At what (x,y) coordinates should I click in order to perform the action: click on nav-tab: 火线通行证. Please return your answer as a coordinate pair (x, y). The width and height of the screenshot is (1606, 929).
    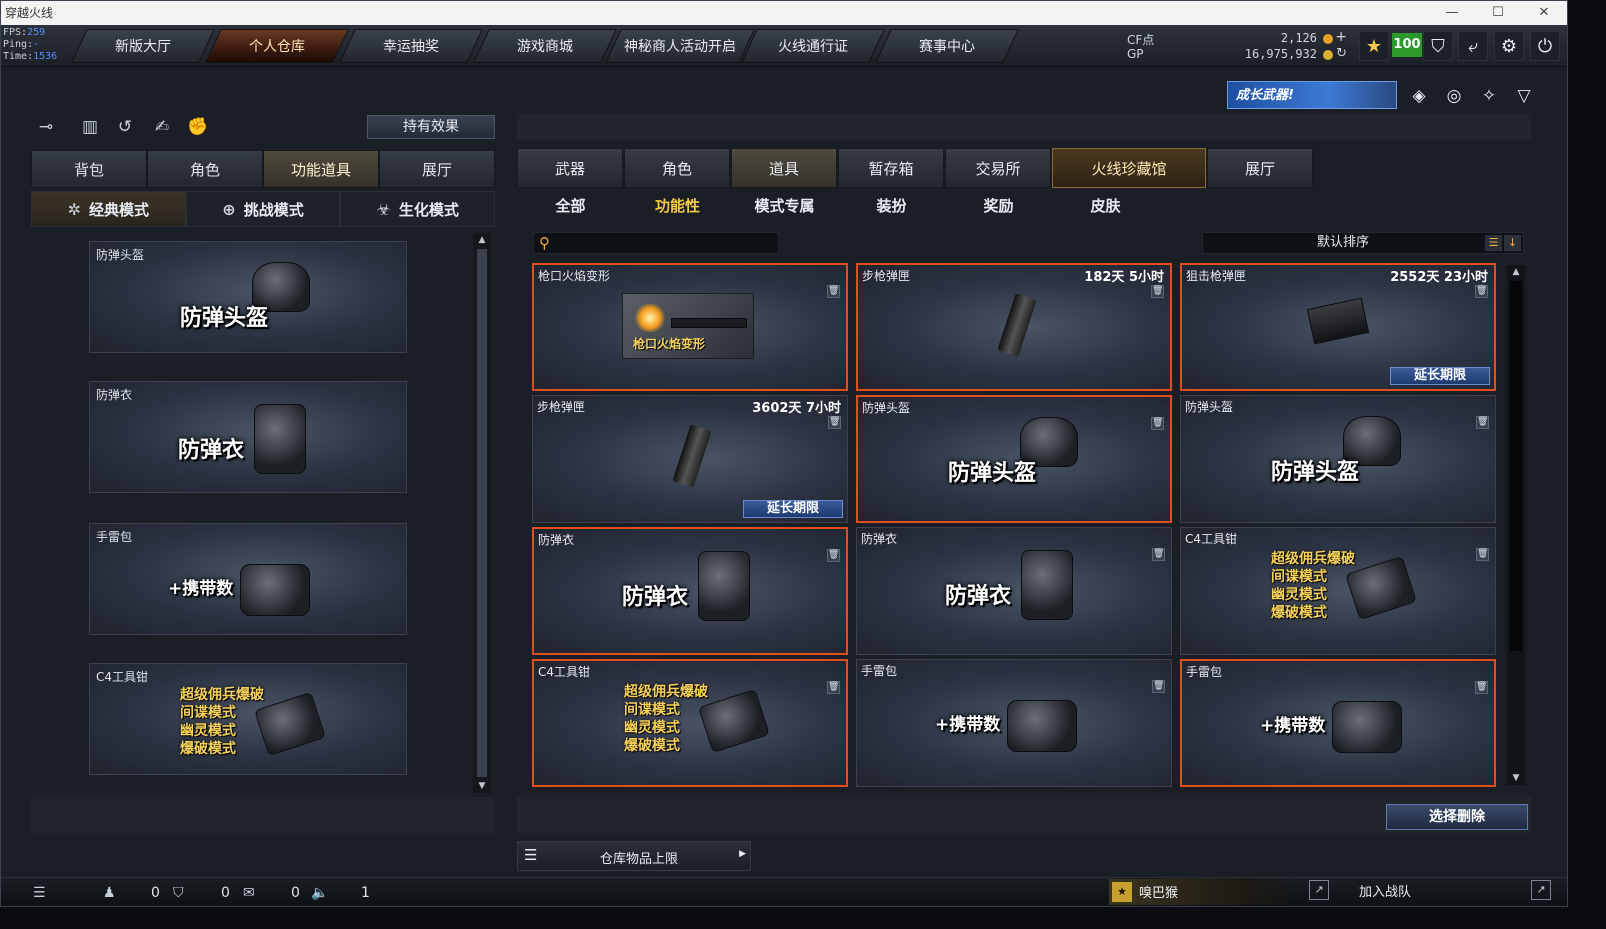
    Looking at the image, I should click on (813, 46).